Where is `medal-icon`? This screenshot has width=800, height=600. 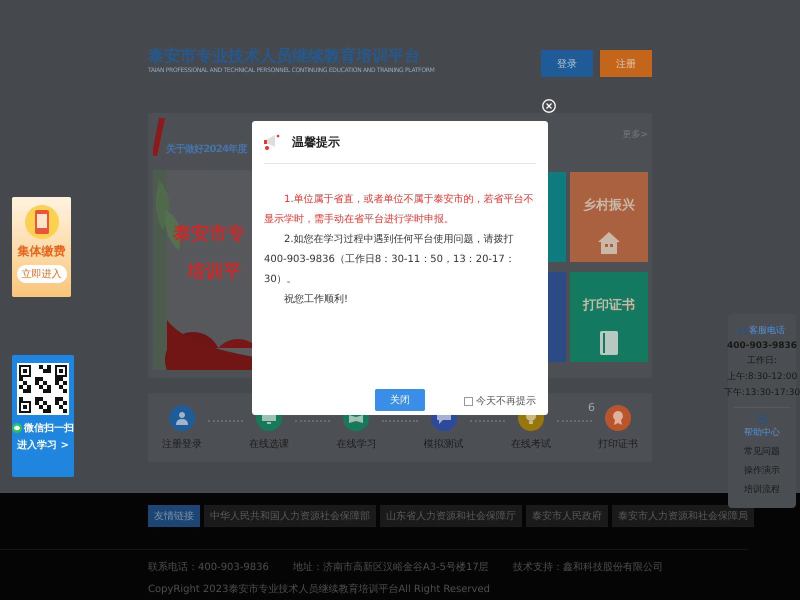
medal-icon is located at coordinates (618, 417).